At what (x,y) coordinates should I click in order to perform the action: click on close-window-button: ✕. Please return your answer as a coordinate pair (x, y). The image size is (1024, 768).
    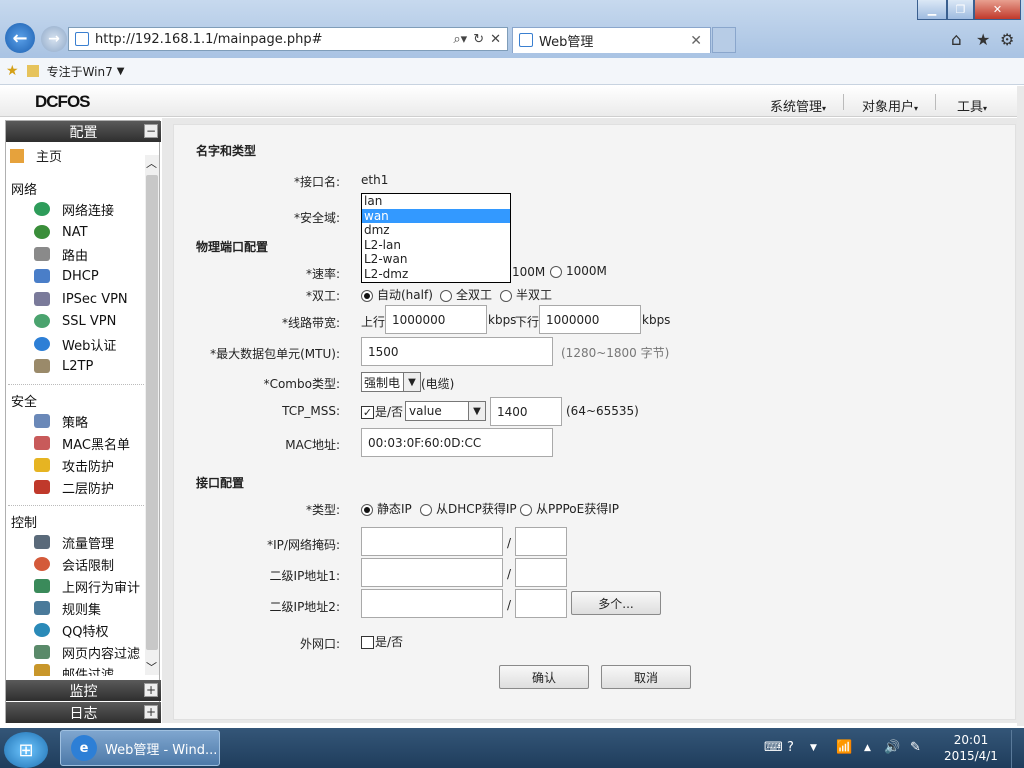
    Looking at the image, I should click on (997, 10).